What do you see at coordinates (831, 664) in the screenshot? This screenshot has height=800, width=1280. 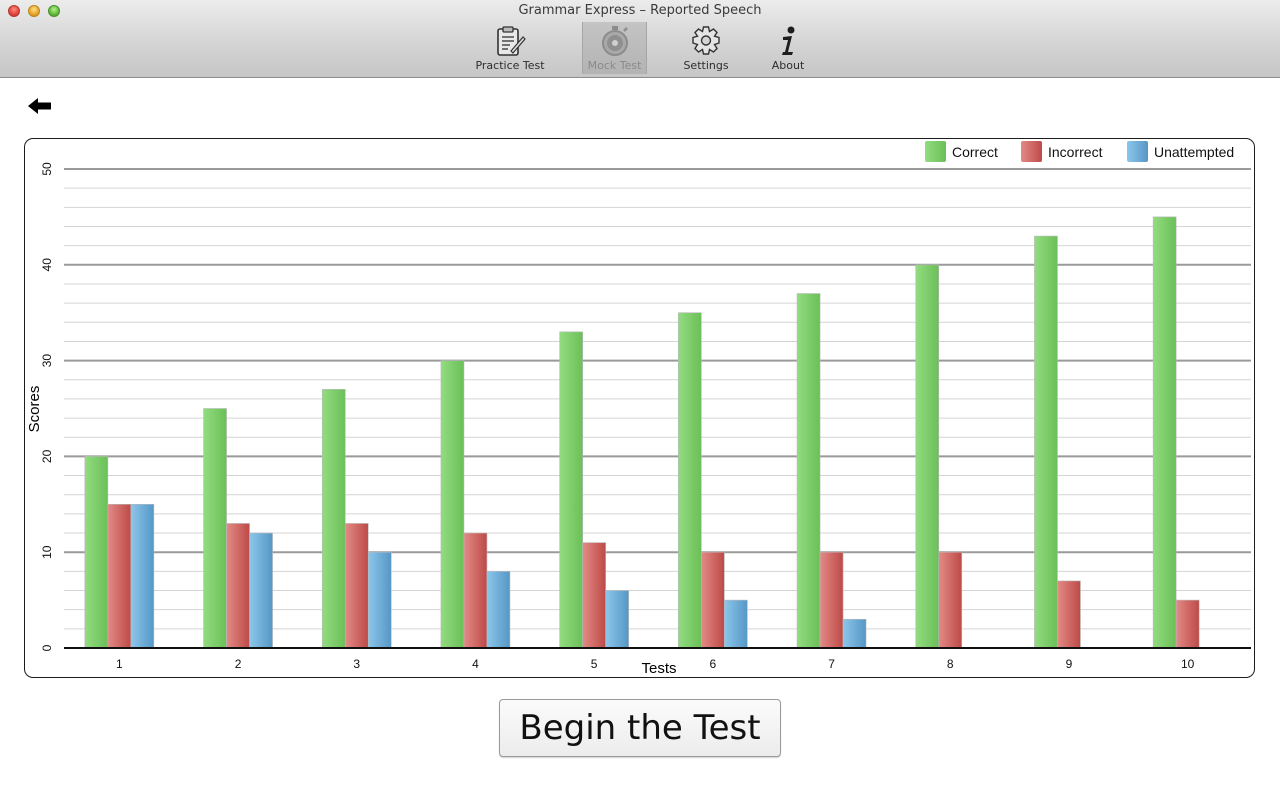 I see `x-tick-label: 7` at bounding box center [831, 664].